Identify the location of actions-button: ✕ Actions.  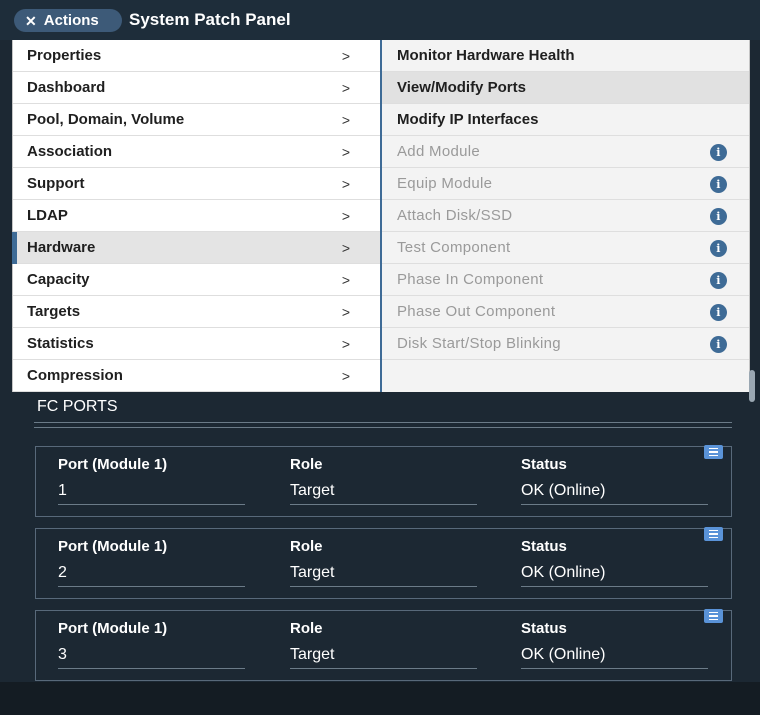
(68, 20).